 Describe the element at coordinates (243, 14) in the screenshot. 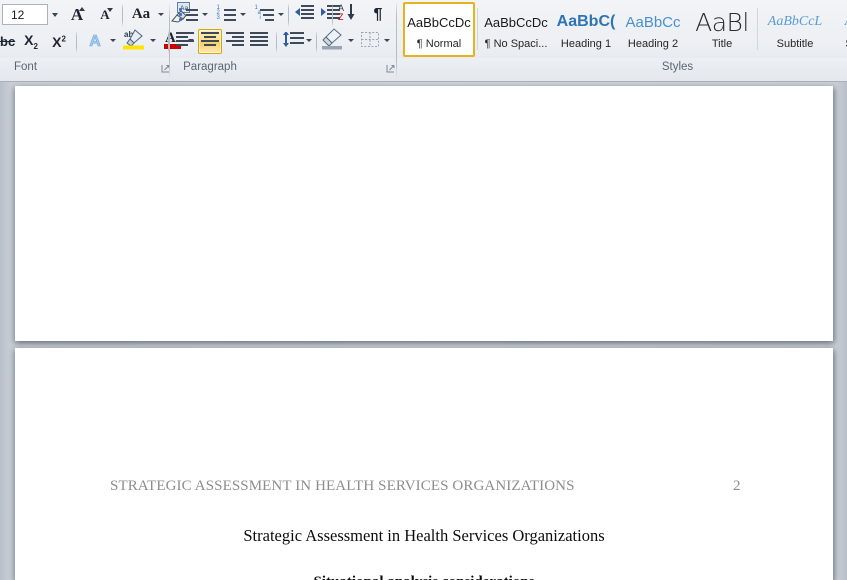

I see `numbering-dropdown-arrow` at that location.